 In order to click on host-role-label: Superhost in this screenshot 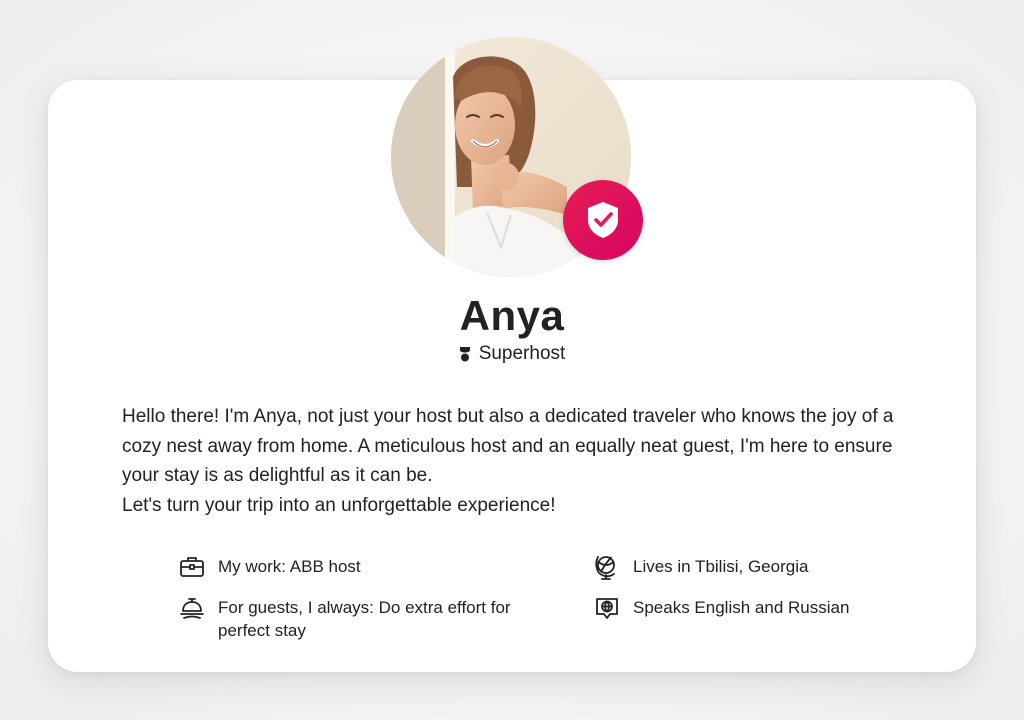, I will do `click(522, 353)`.